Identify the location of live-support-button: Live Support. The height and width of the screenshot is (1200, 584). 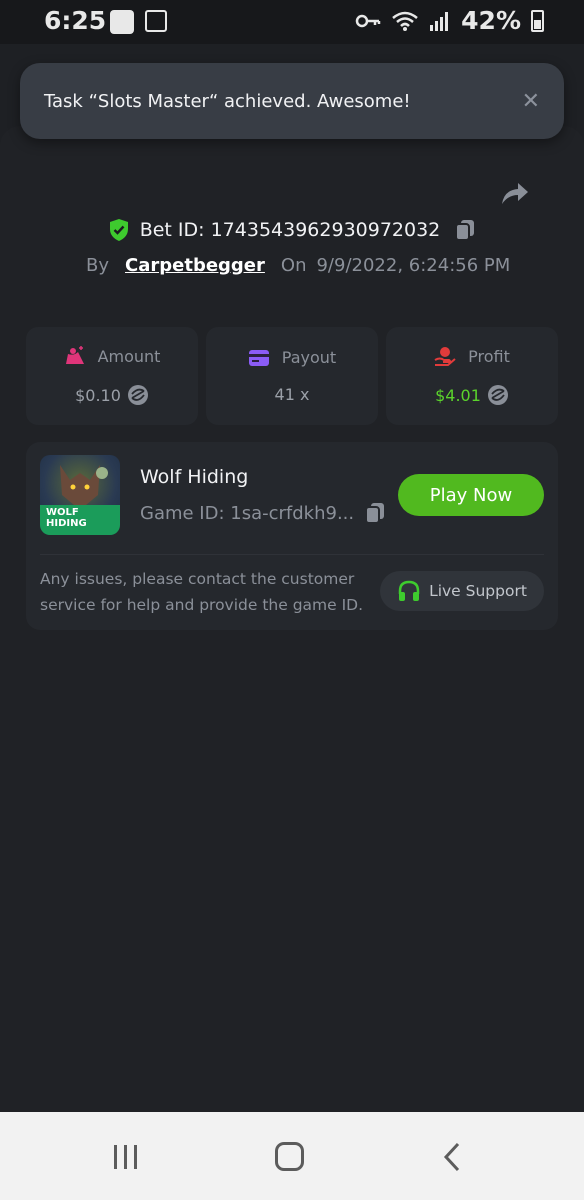
(462, 591).